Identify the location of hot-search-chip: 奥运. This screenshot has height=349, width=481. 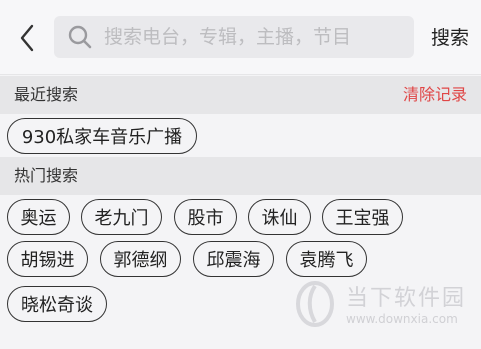
(38, 217).